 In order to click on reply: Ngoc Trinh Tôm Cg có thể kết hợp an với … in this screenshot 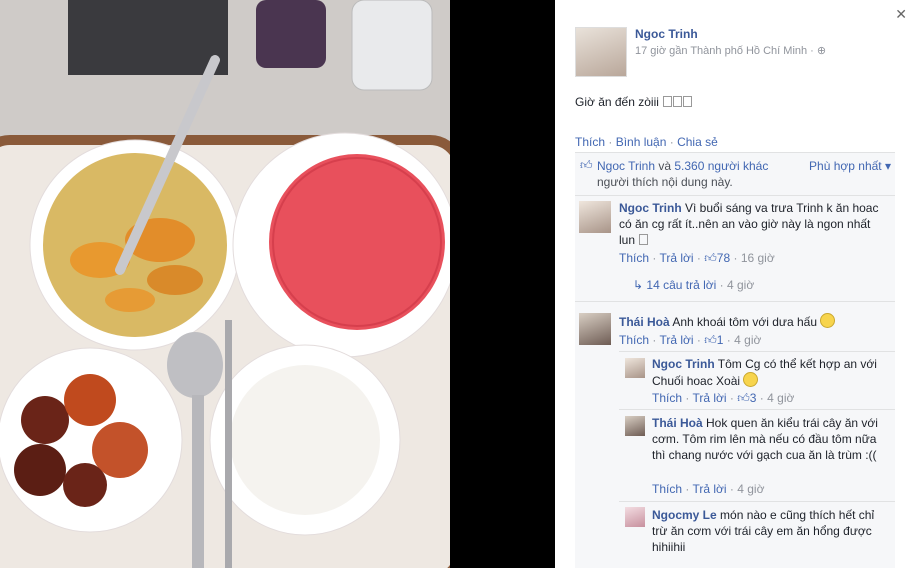, I will do `click(767, 372)`.